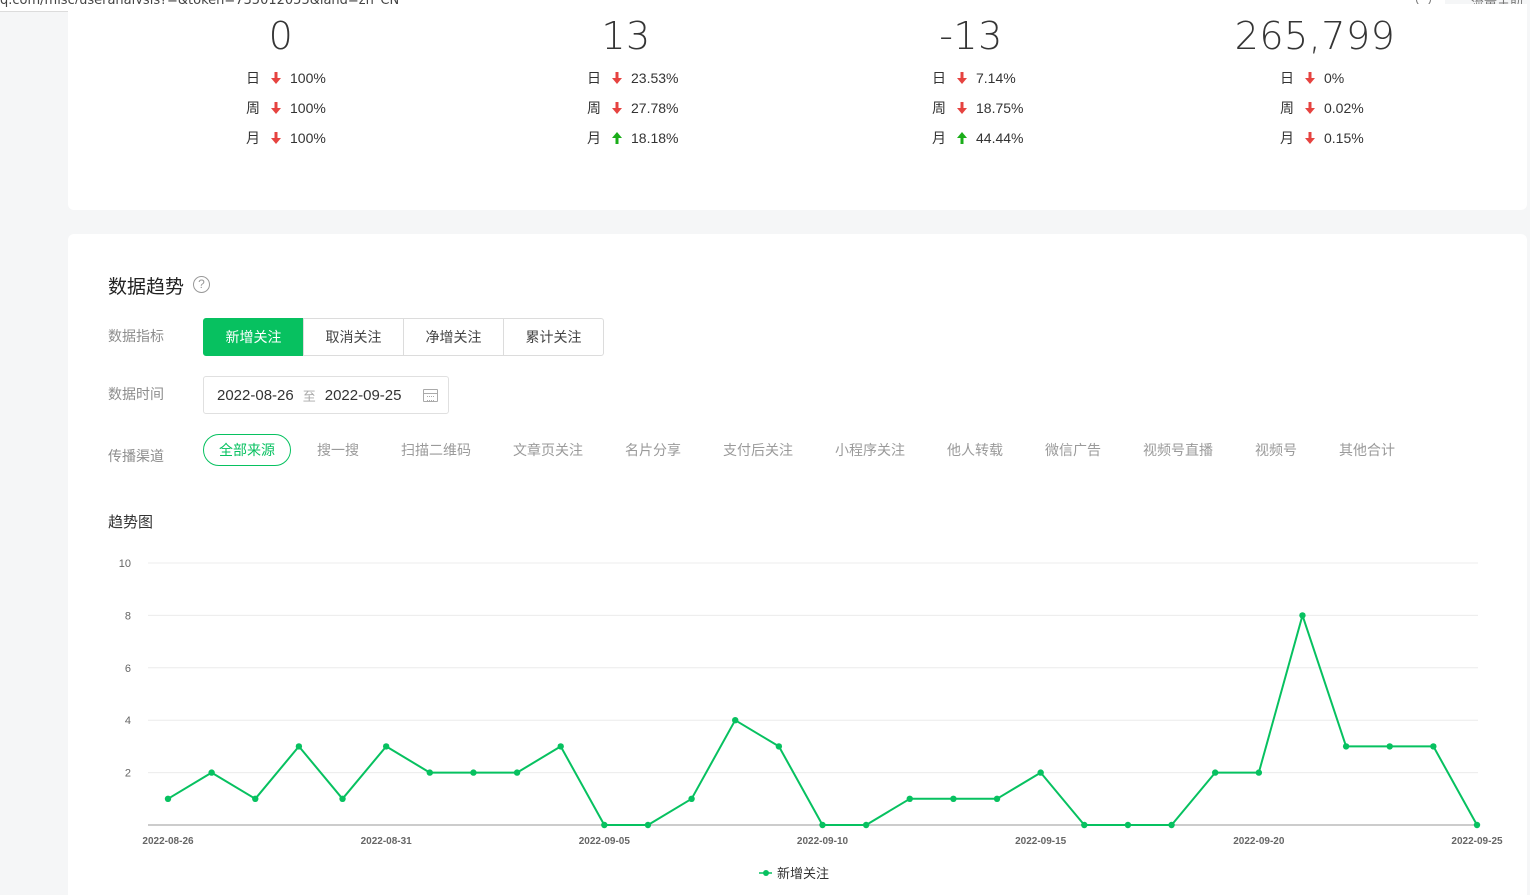  What do you see at coordinates (1178, 450) in the screenshot?
I see `channel-option: 视频号直播` at bounding box center [1178, 450].